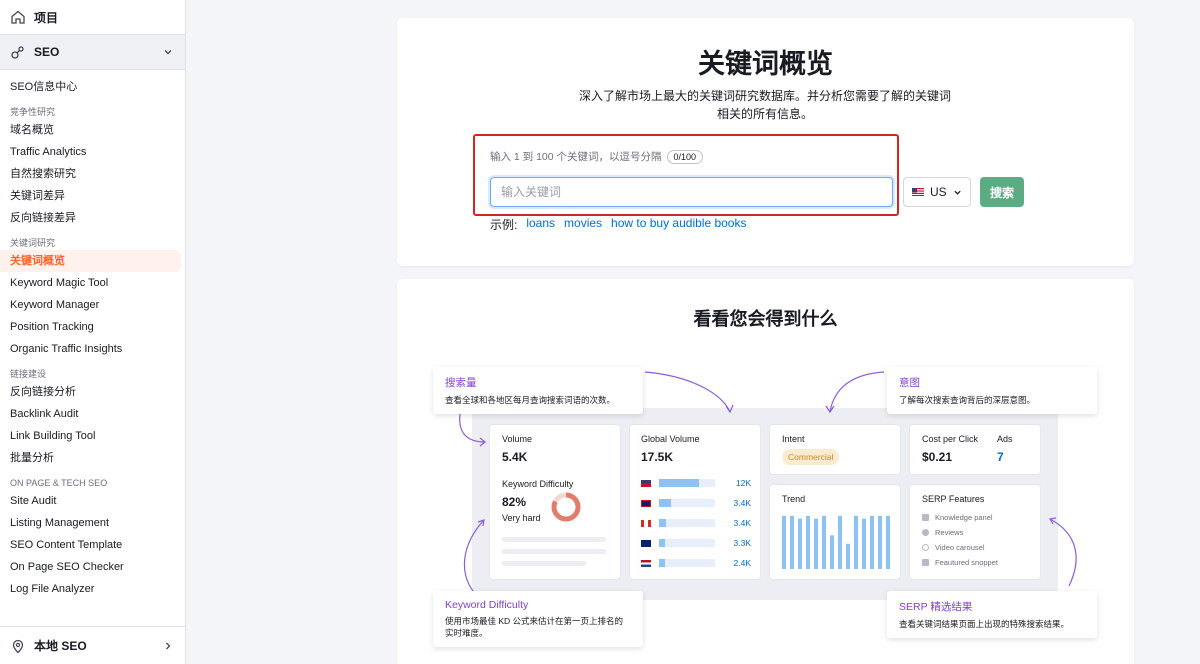 This screenshot has width=1200, height=664. I want to click on country-select: US, so click(937, 192).